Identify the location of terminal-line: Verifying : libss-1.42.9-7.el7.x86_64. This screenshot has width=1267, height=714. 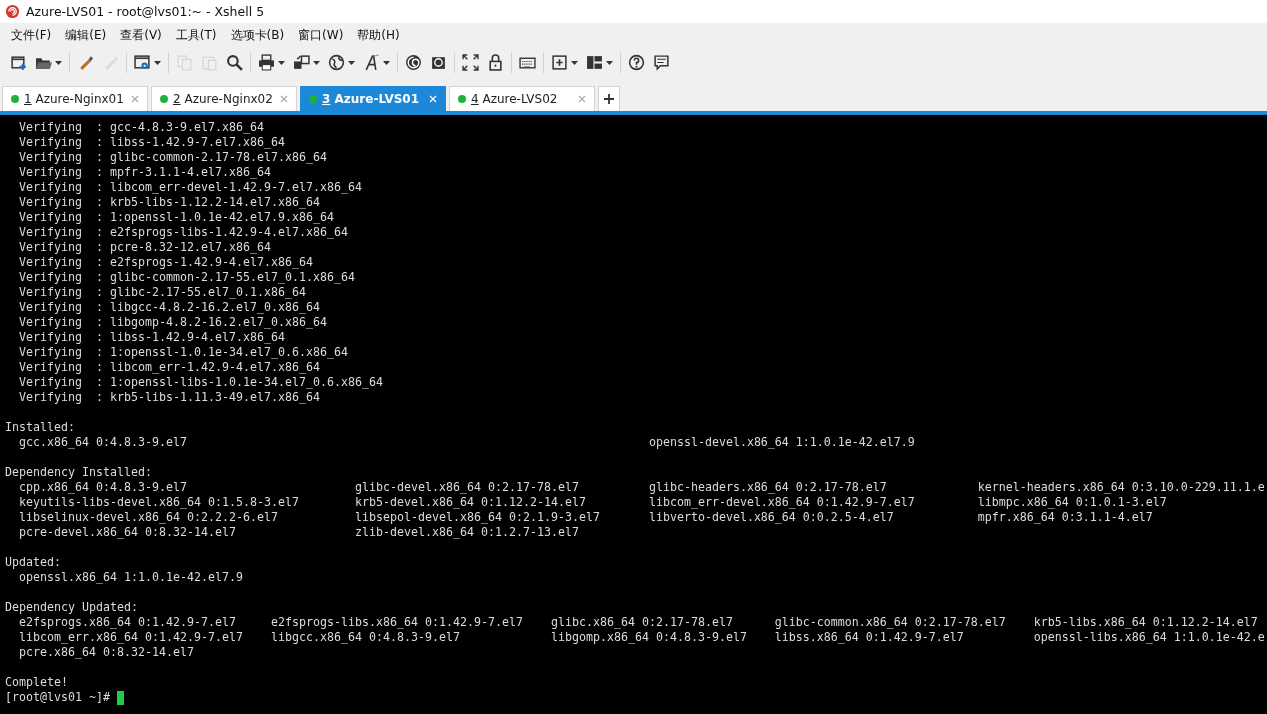
(151, 142).